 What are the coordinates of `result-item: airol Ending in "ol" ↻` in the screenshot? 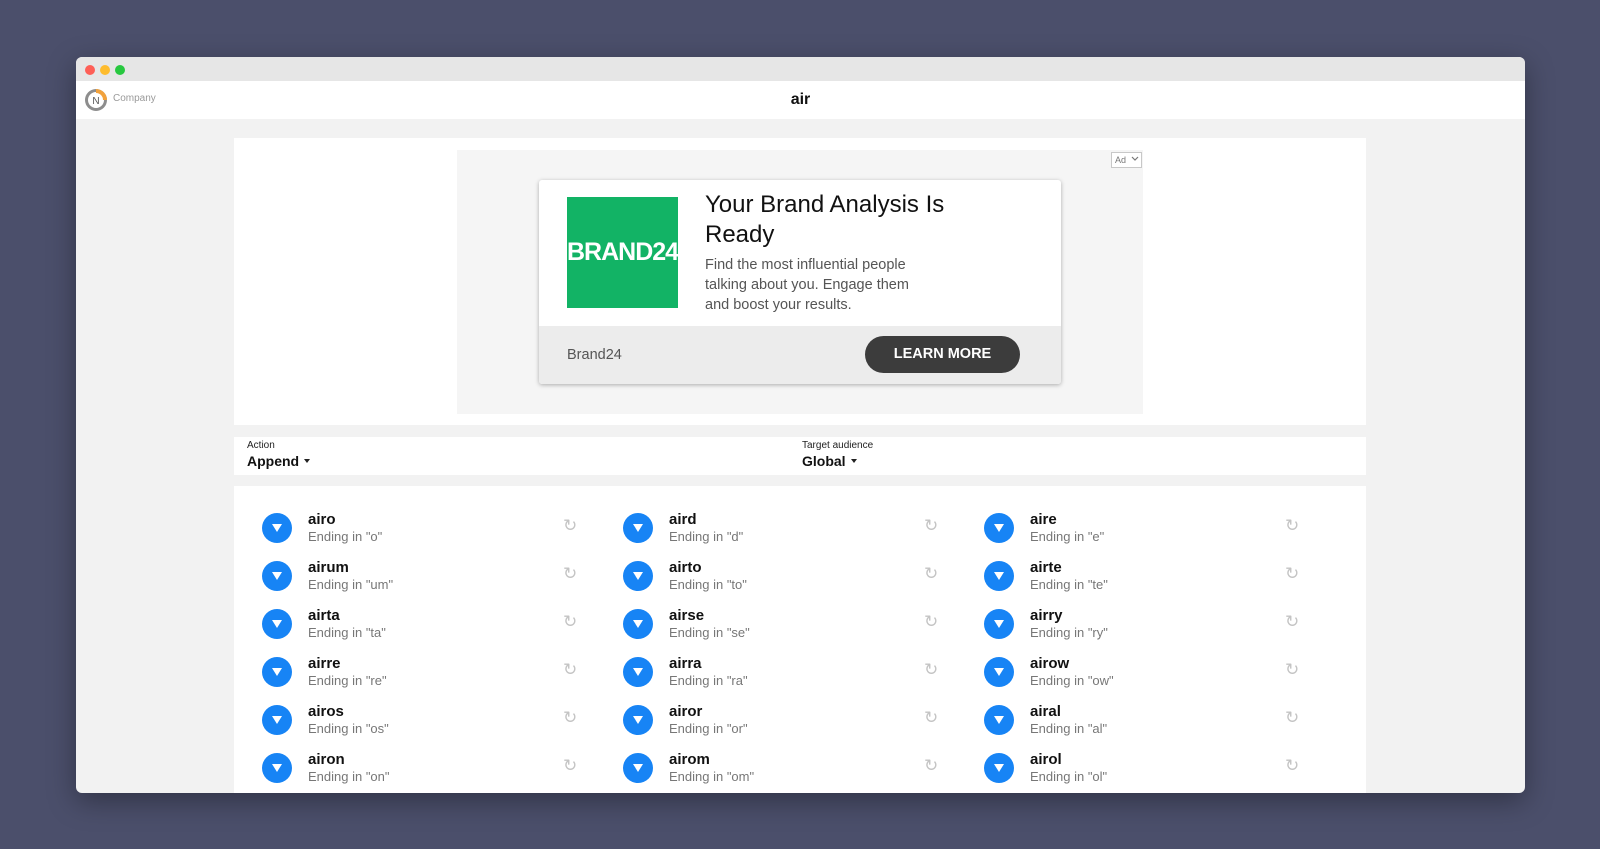 It's located at (1127, 755).